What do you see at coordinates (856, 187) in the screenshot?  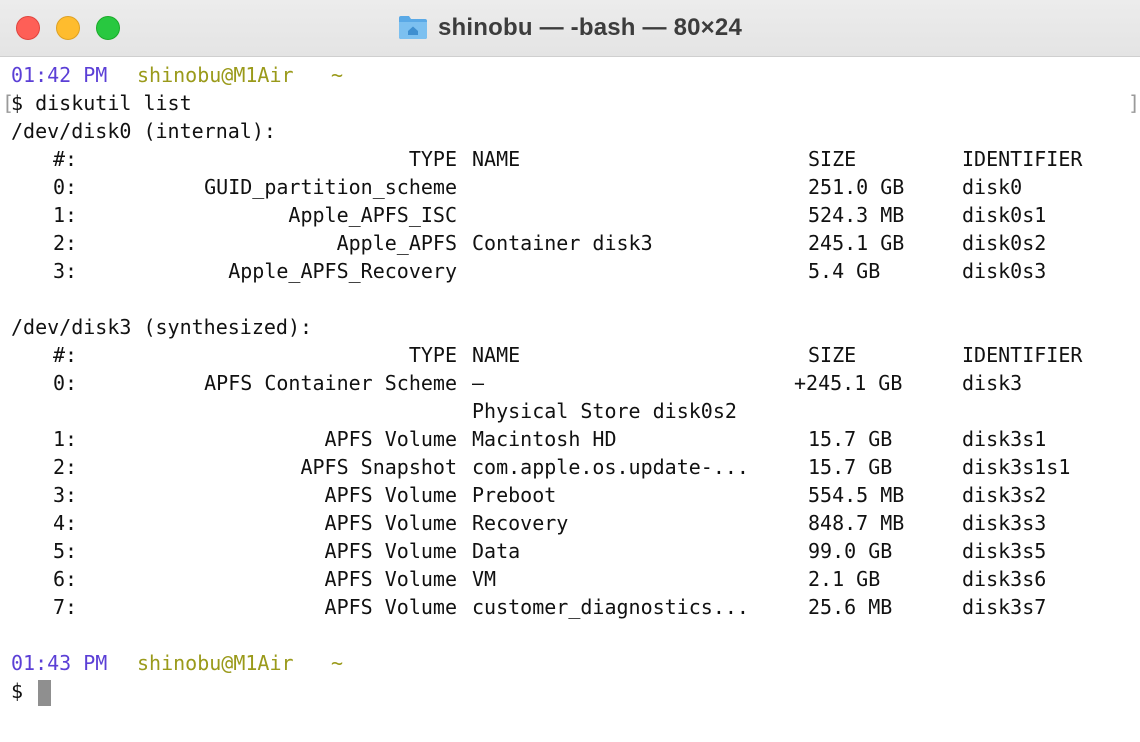 I see `row-size: 251.0 GB` at bounding box center [856, 187].